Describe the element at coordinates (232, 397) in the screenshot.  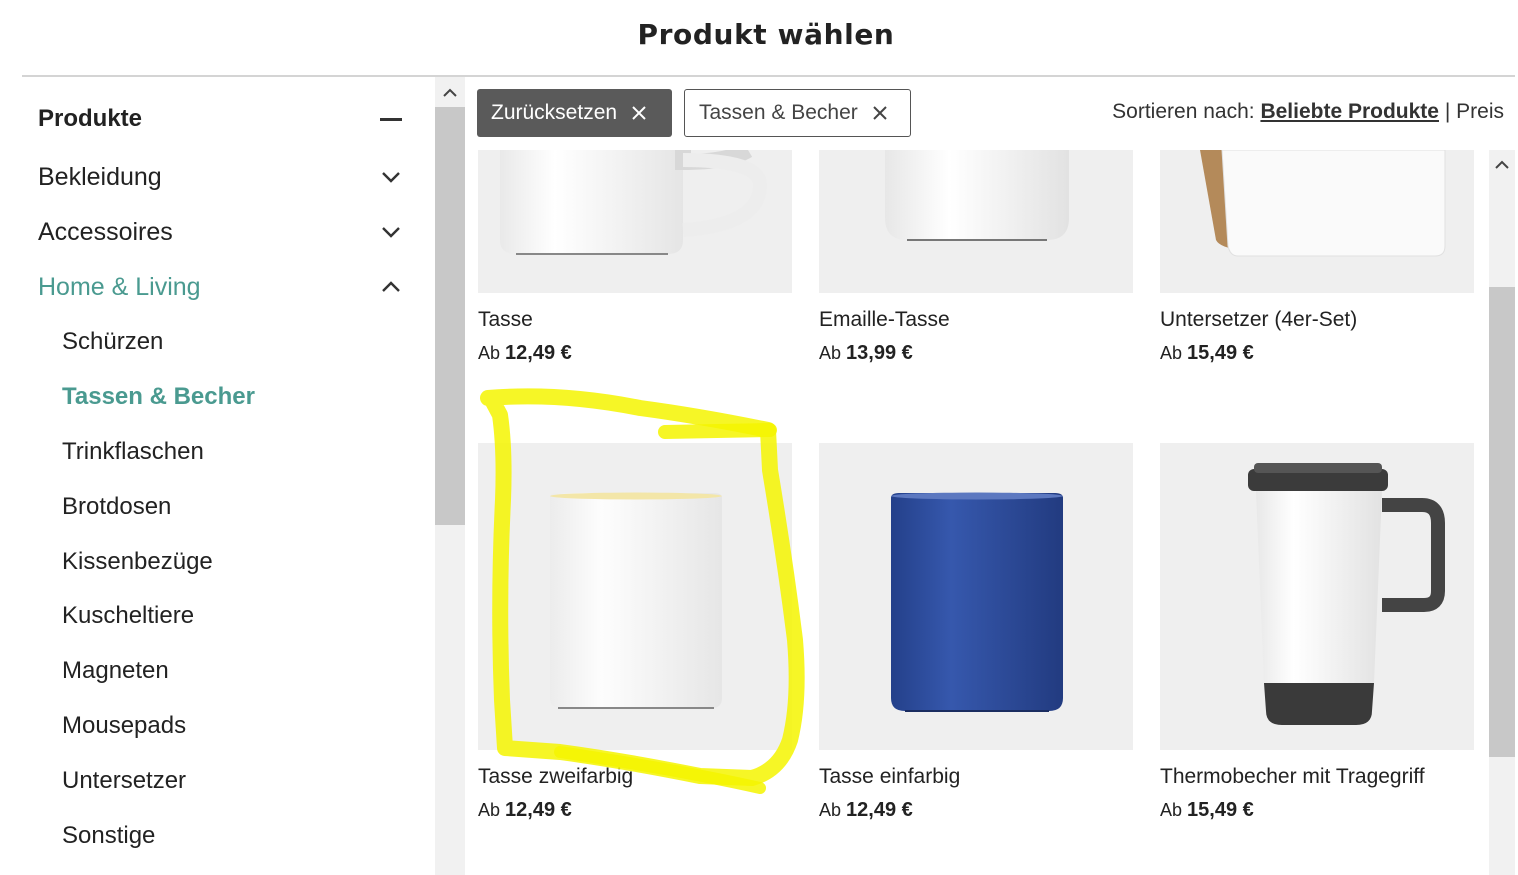
I see `sidebar-subitem-tassen-becher: Tassen & Becher` at that location.